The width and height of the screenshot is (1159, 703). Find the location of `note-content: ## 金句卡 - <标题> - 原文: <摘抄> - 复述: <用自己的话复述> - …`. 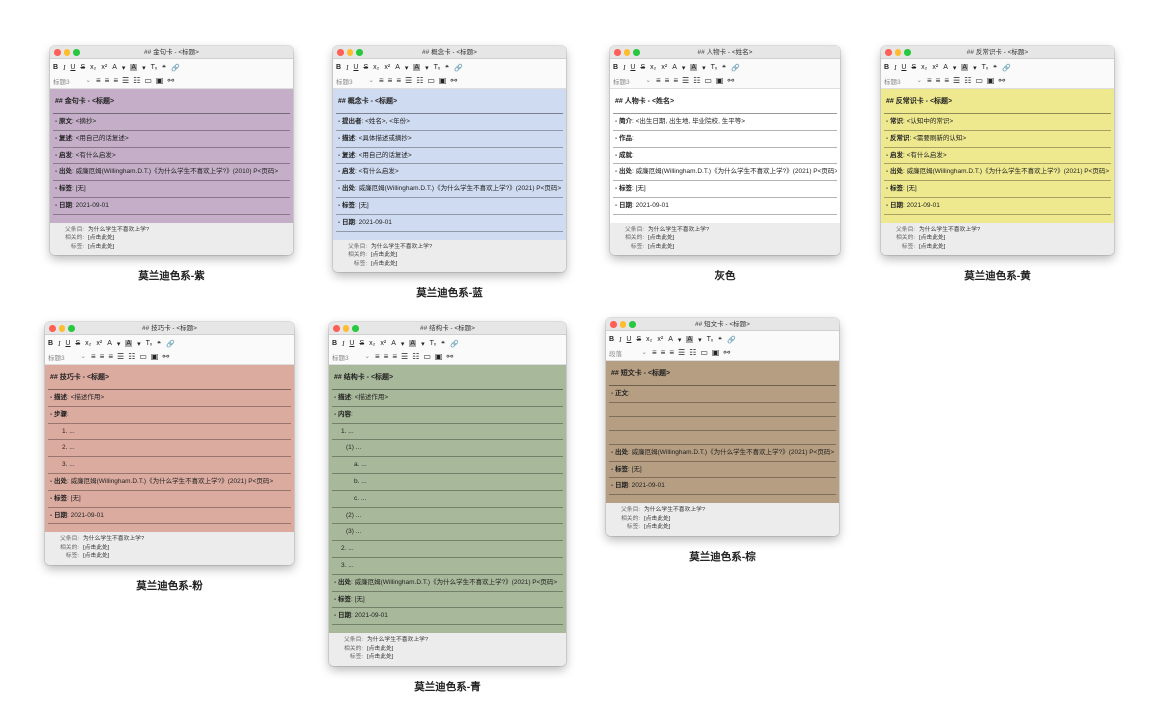

note-content: ## 金句卡 - <标题> - 原文: <摘抄> - 复述: <用自己的话复述> - … is located at coordinates (171, 156).